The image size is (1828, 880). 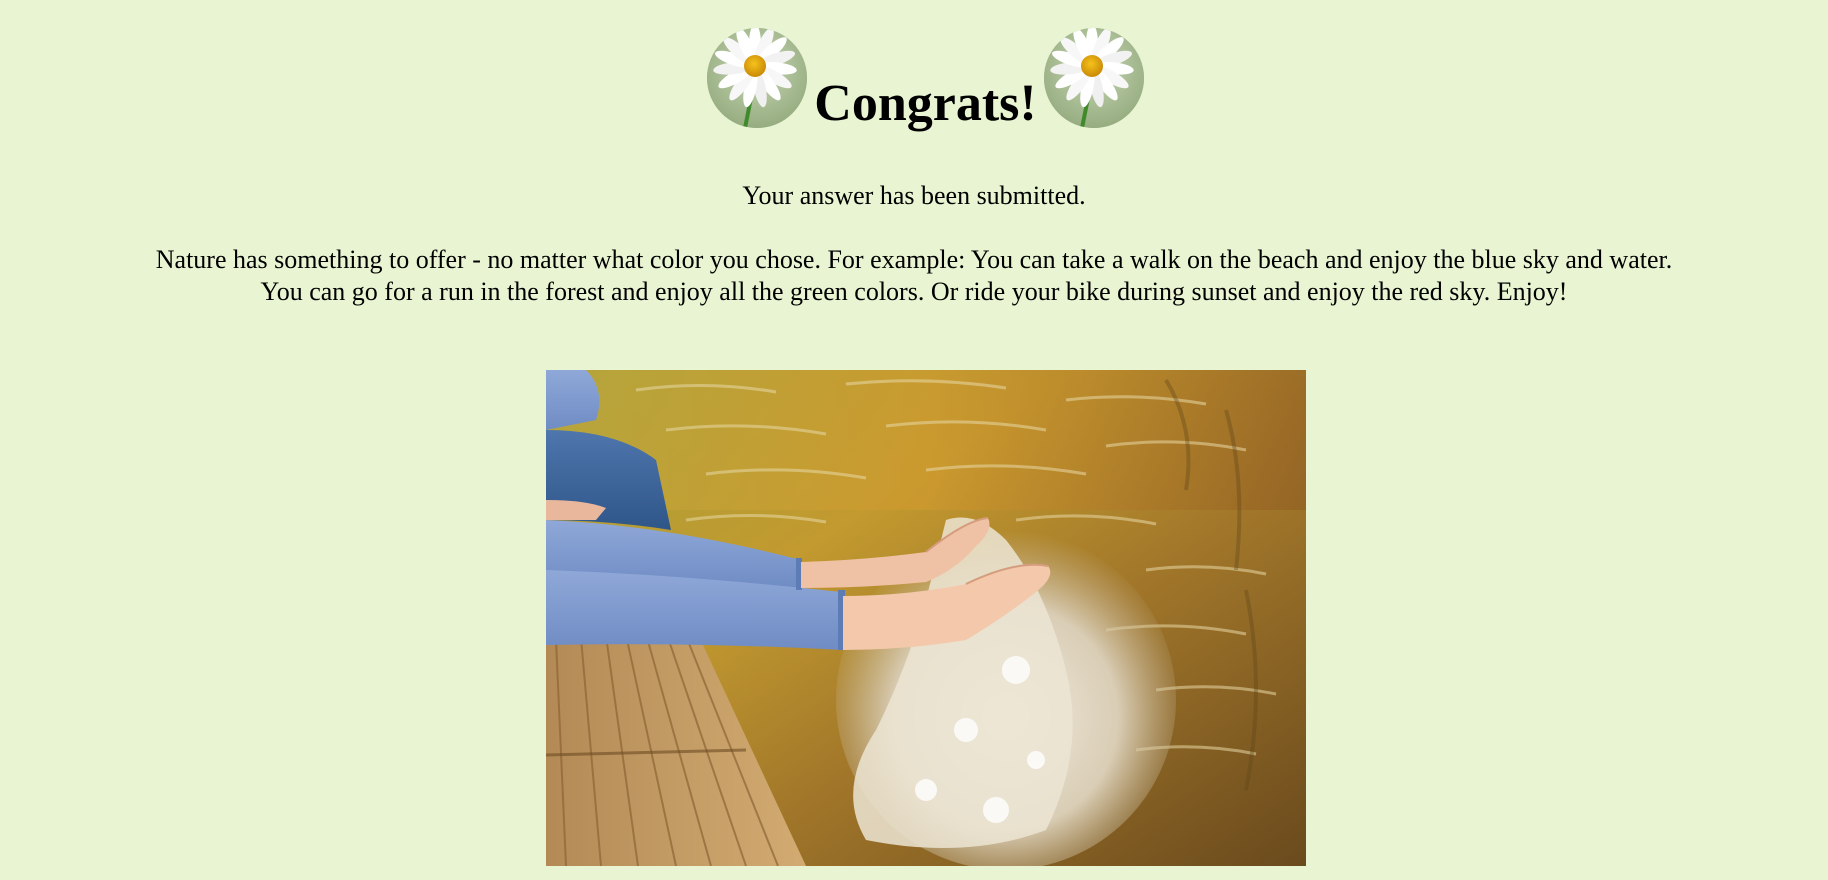 What do you see at coordinates (925, 103) in the screenshot?
I see `page-title: Congrats!` at bounding box center [925, 103].